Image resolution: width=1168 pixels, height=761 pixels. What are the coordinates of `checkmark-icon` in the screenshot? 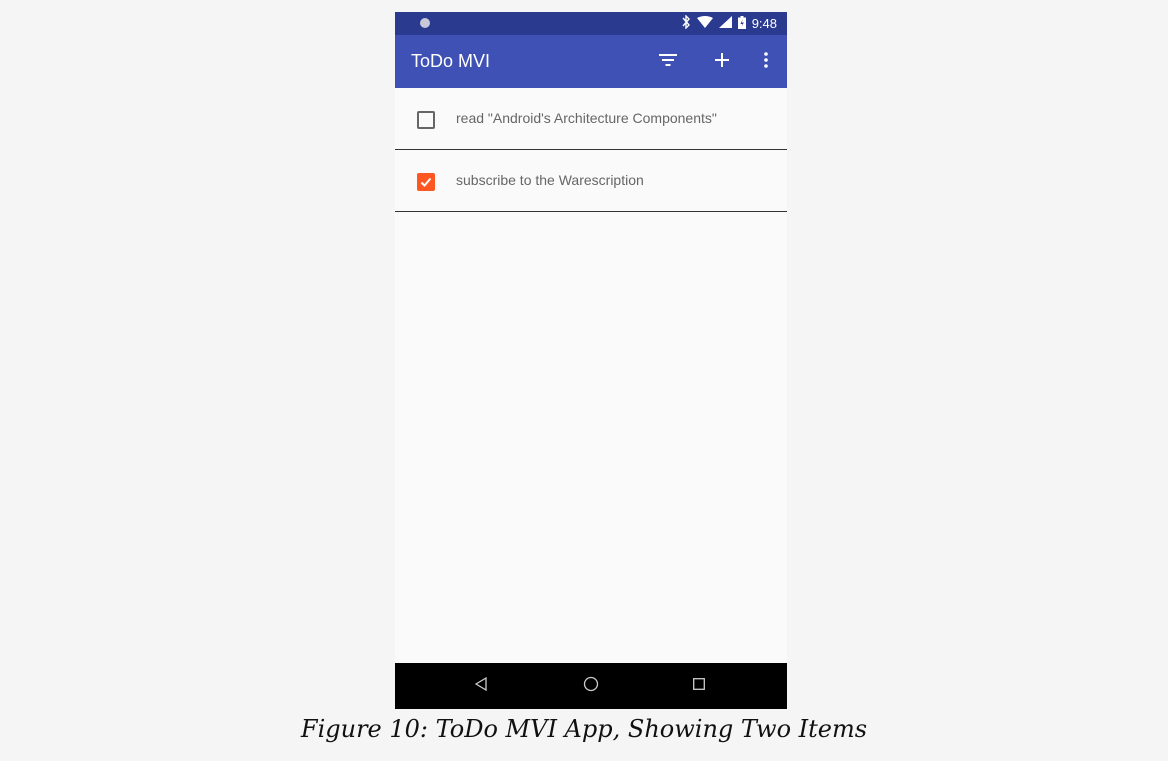 It's located at (426, 182).